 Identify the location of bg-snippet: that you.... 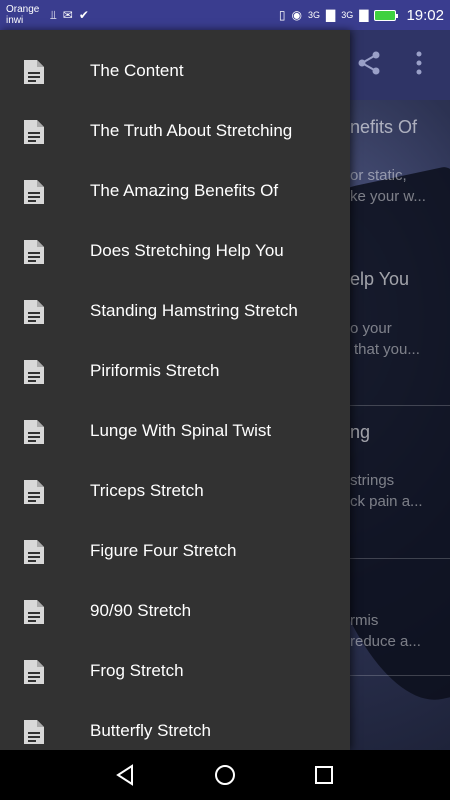
(387, 349).